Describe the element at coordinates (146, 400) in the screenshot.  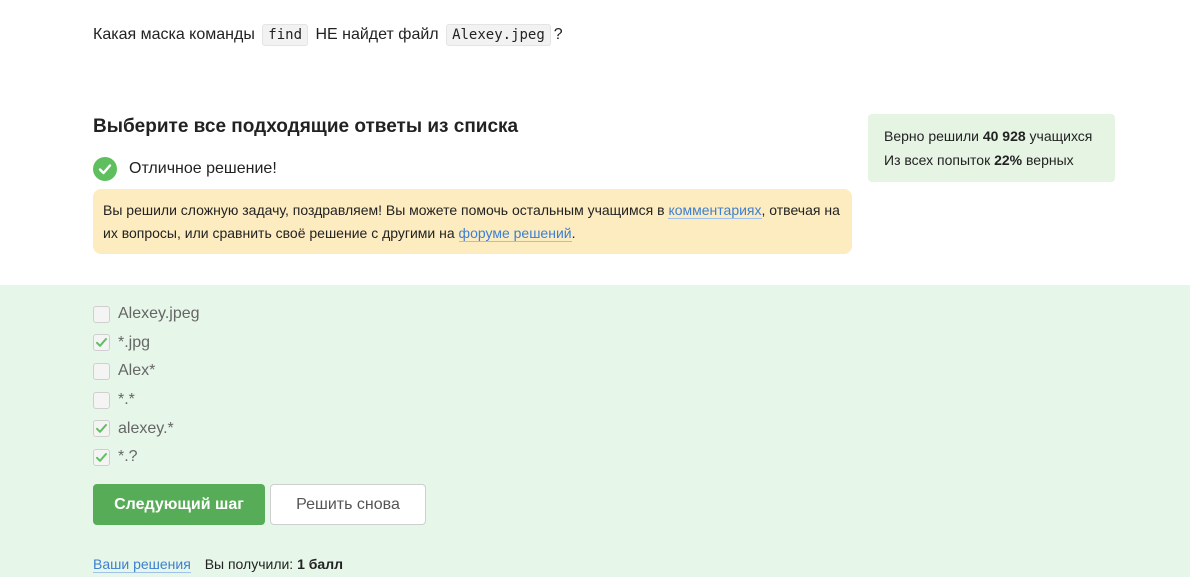
I see `option-item: *.*` at that location.